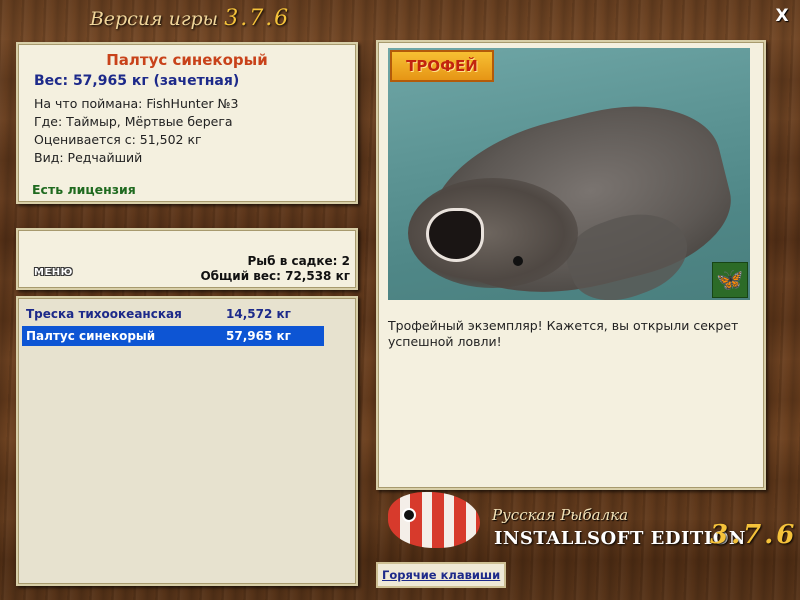  Describe the element at coordinates (257, 18) in the screenshot. I see `title-version: 3.7.6` at that location.